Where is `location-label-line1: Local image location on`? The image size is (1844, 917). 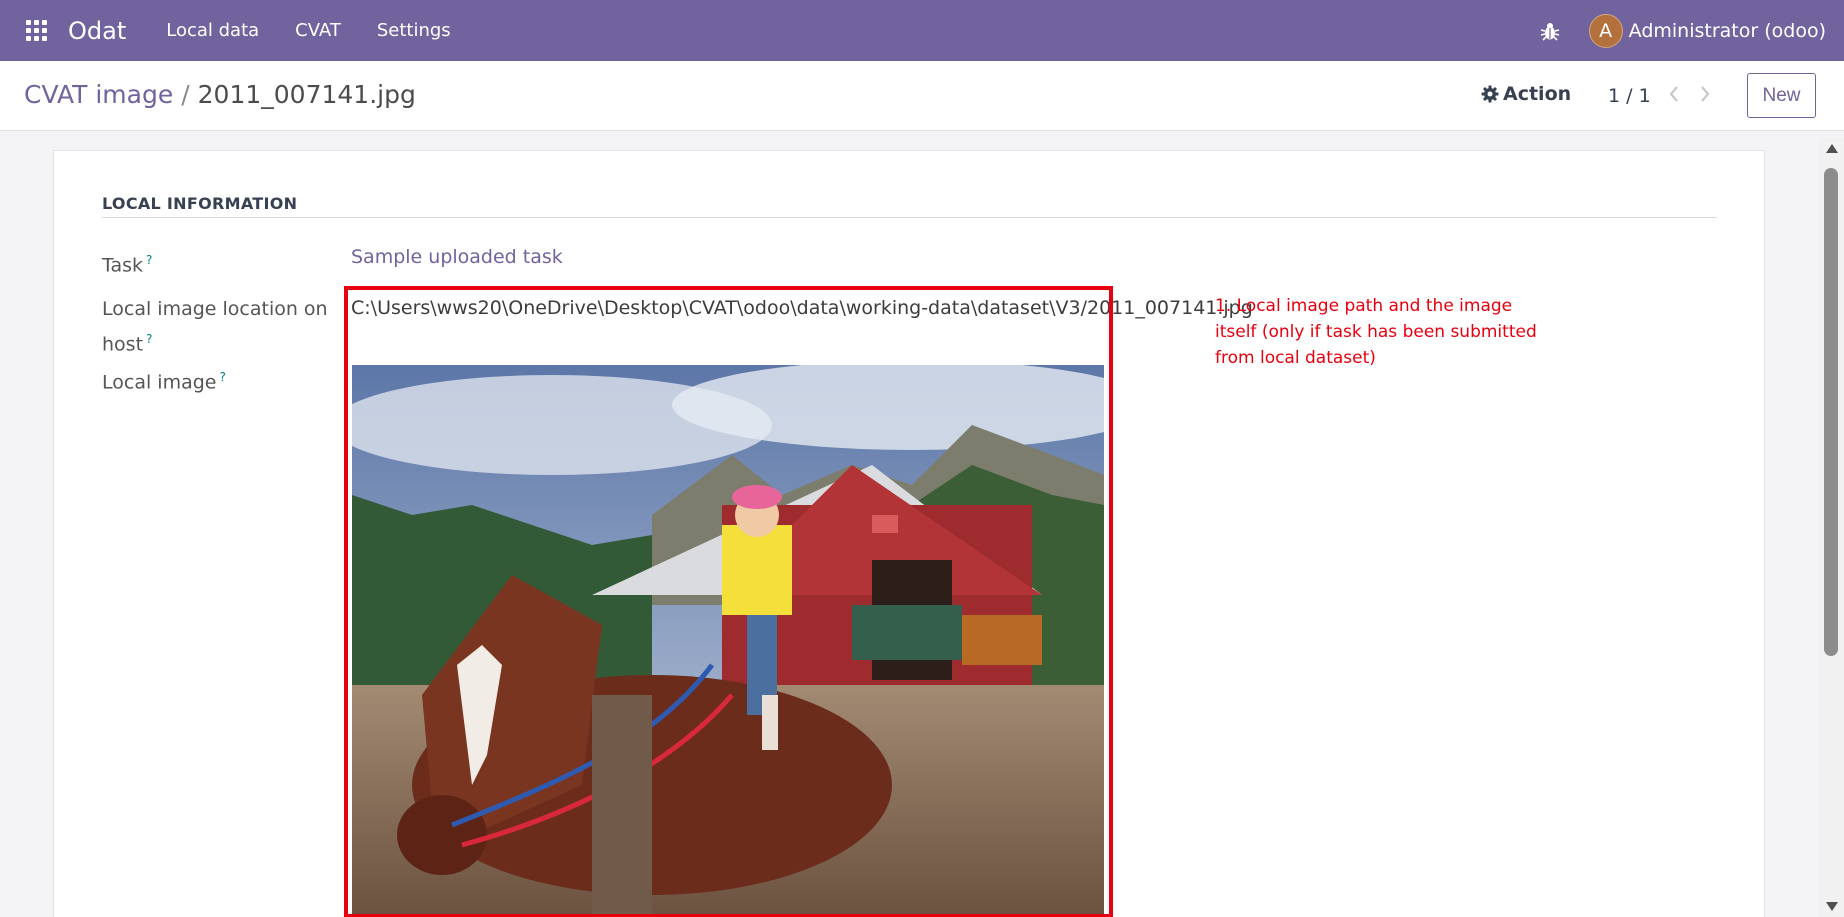
location-label-line1: Local image location on is located at coordinates (215, 309).